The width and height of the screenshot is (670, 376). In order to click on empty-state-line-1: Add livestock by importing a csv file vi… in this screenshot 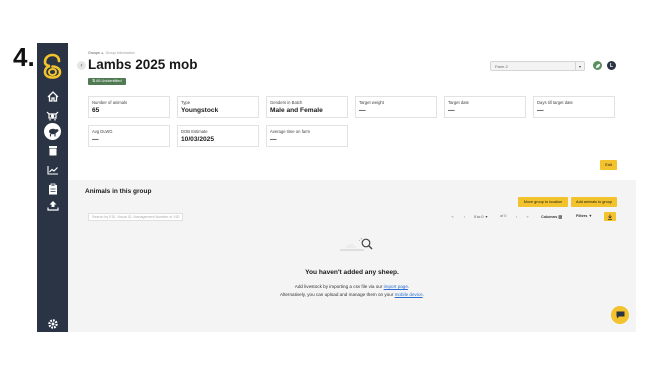, I will do `click(352, 286)`.